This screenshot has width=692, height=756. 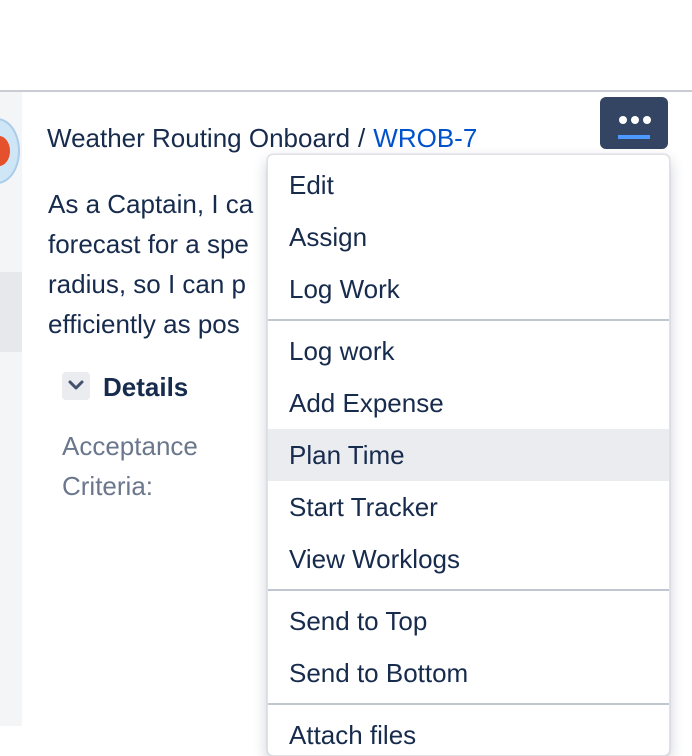 I want to click on menu-item-log-work: Log Work, so click(x=468, y=289).